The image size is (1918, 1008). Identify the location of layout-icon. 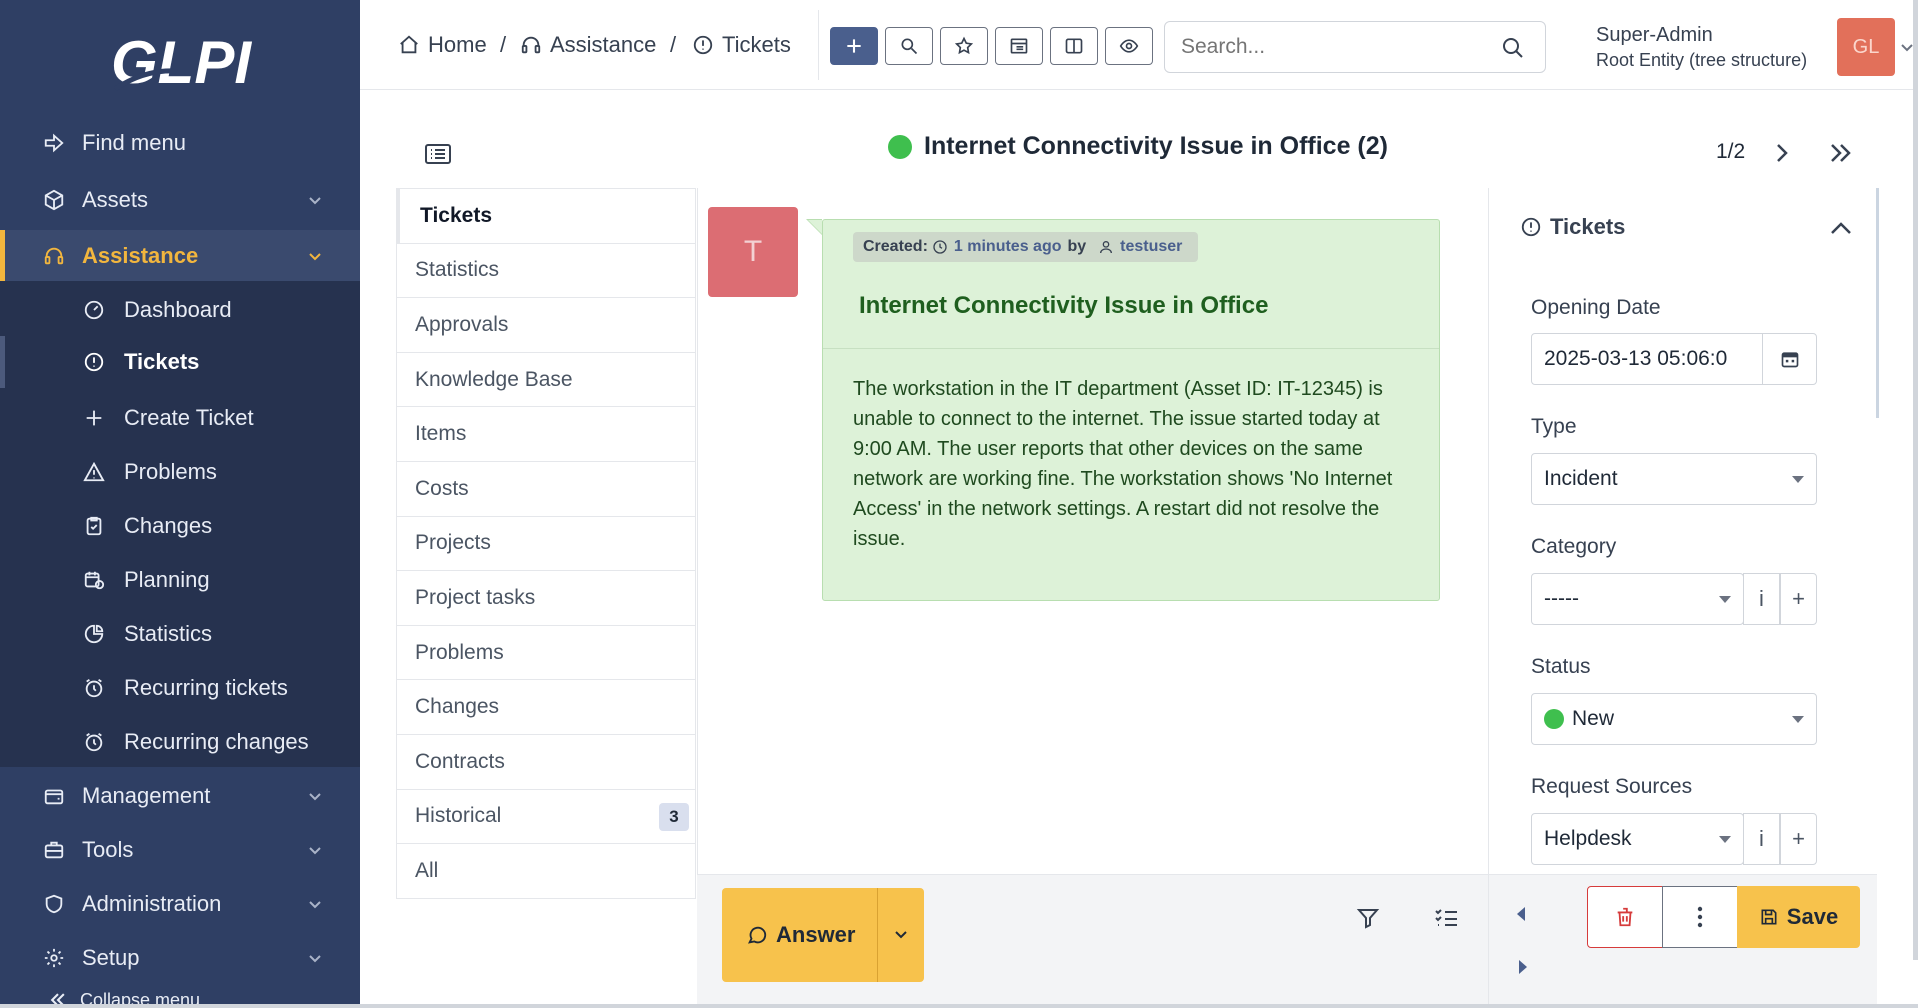
(1019, 46).